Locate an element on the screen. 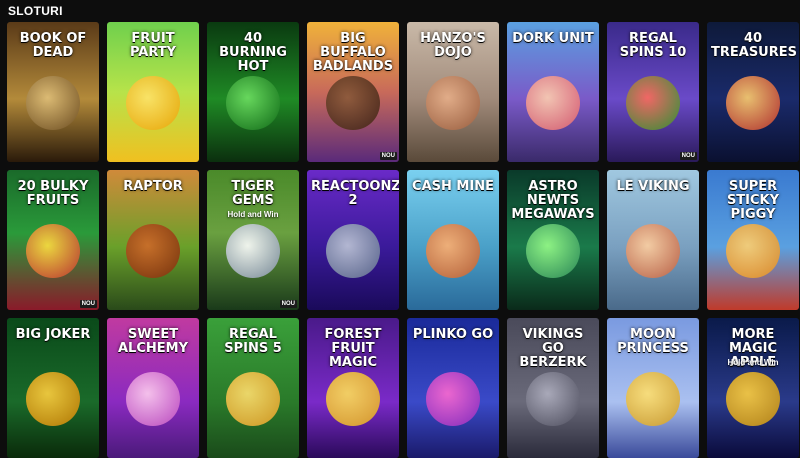 This screenshot has height=458, width=800. game-tile: Book of Dead is located at coordinates (53, 92).